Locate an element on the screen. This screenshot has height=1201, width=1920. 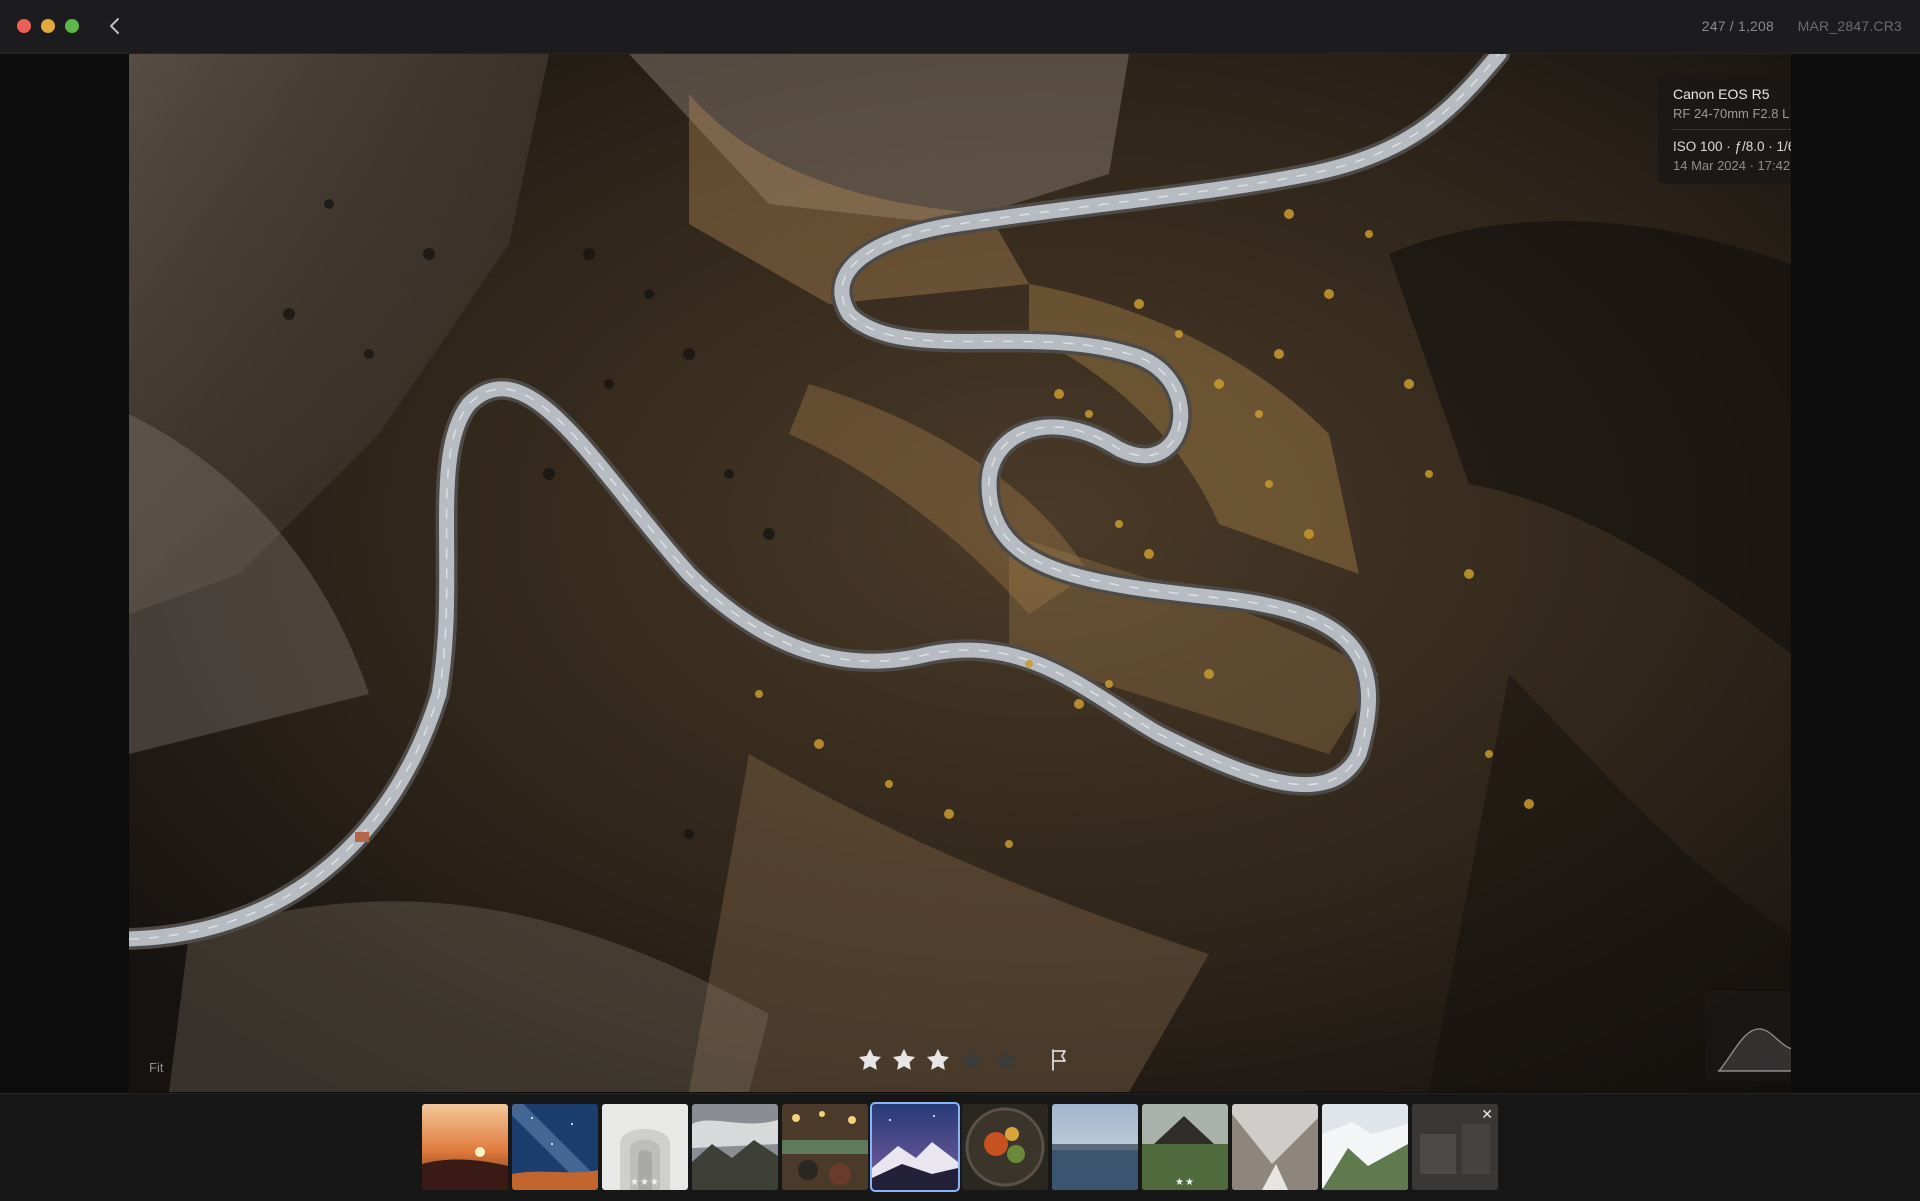
star-rating is located at coordinates (963, 1060).